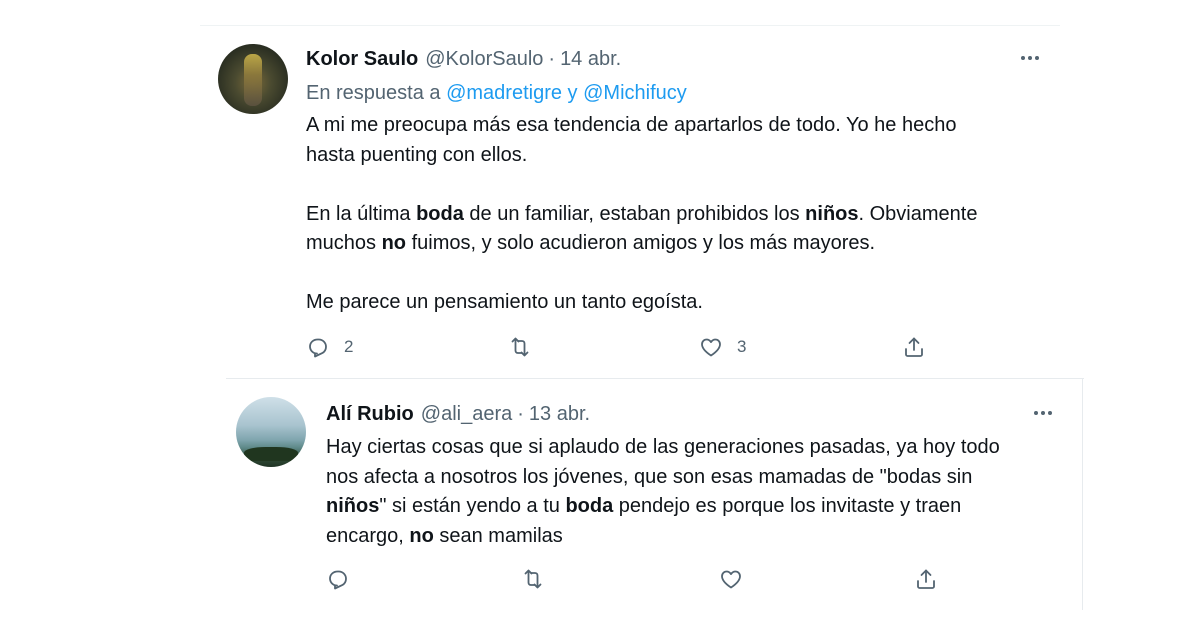 Image resolution: width=1200 pixels, height=628 pixels. What do you see at coordinates (559, 414) in the screenshot?
I see `tweet-date: 13 abr.` at bounding box center [559, 414].